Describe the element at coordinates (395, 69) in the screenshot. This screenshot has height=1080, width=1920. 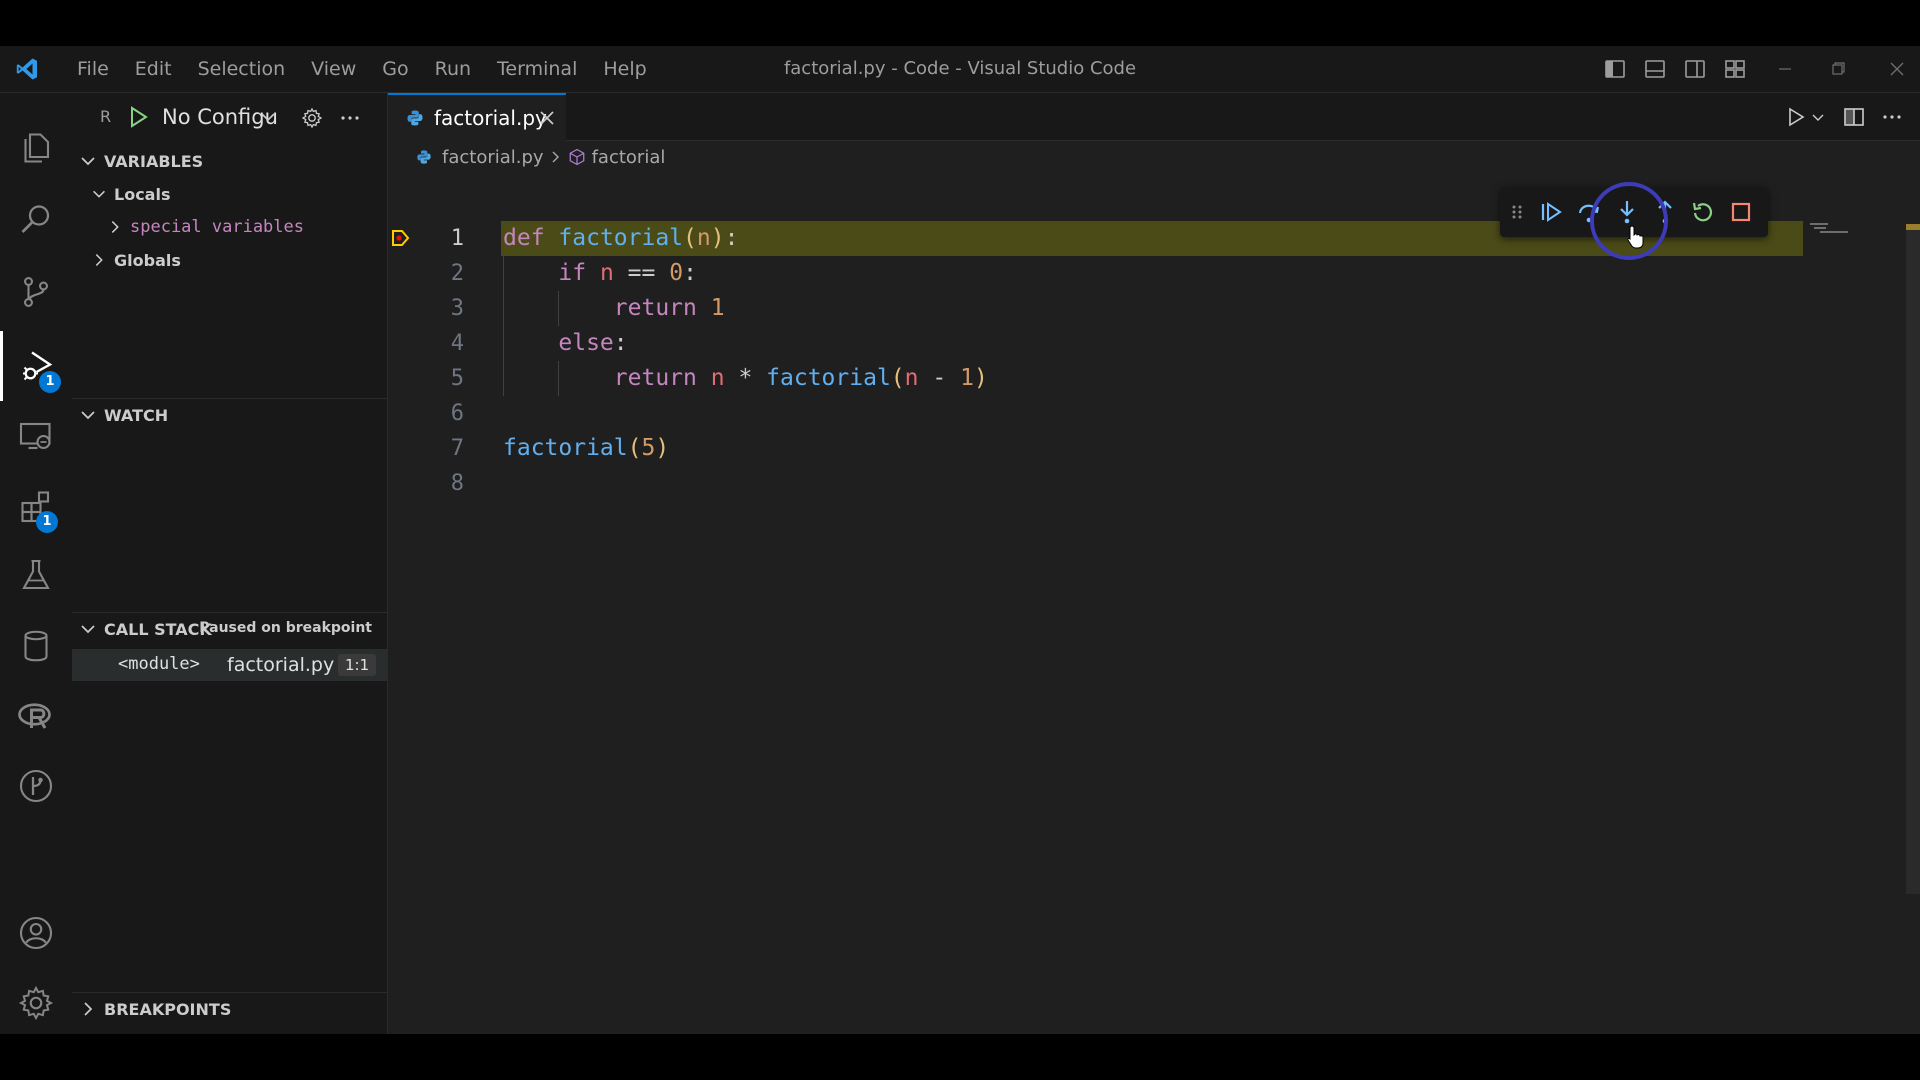
I see `menu-go: Go` at that location.